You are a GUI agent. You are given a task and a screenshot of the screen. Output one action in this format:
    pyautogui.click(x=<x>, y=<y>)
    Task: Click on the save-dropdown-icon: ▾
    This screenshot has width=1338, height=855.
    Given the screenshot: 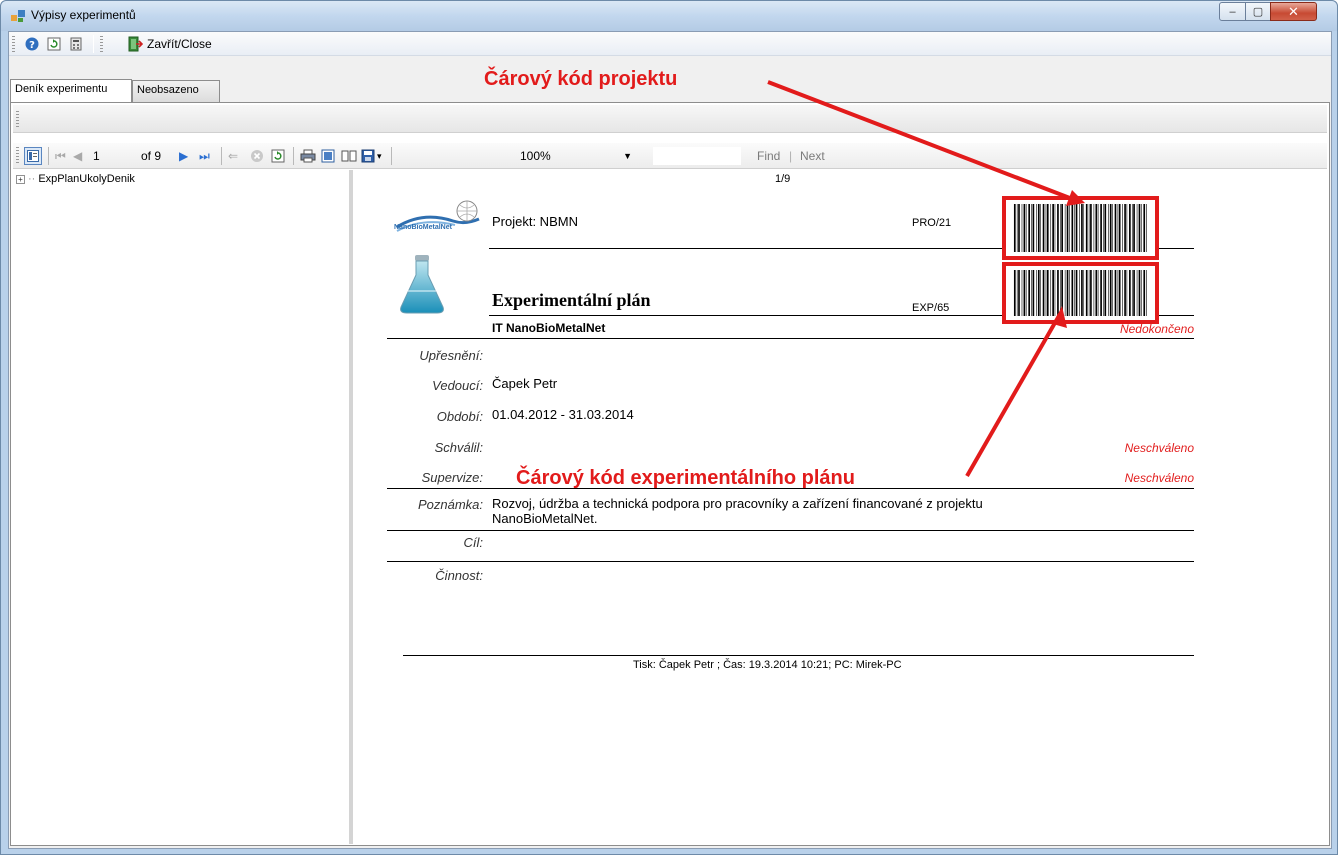 What is the action you would take?
    pyautogui.click(x=379, y=156)
    